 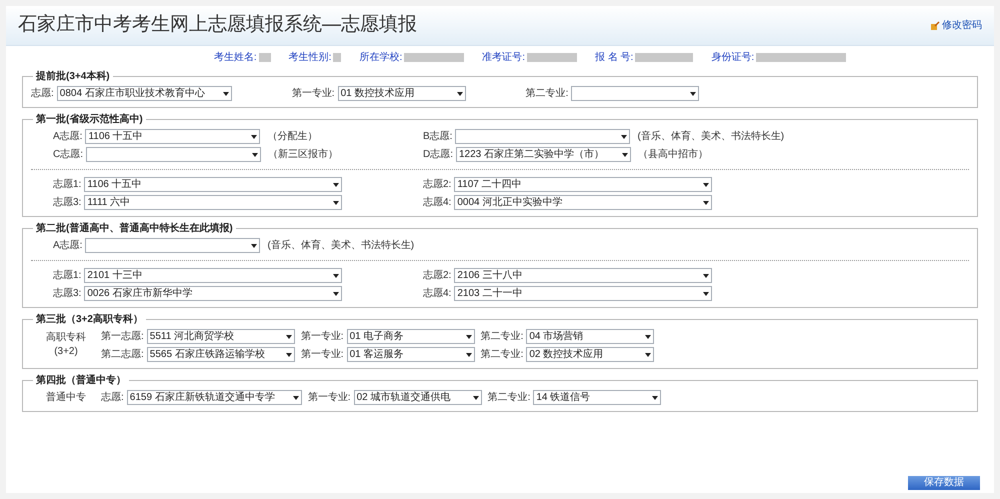 What do you see at coordinates (402, 93) in the screenshot?
I see `dropdown: 01 数控技术应用` at bounding box center [402, 93].